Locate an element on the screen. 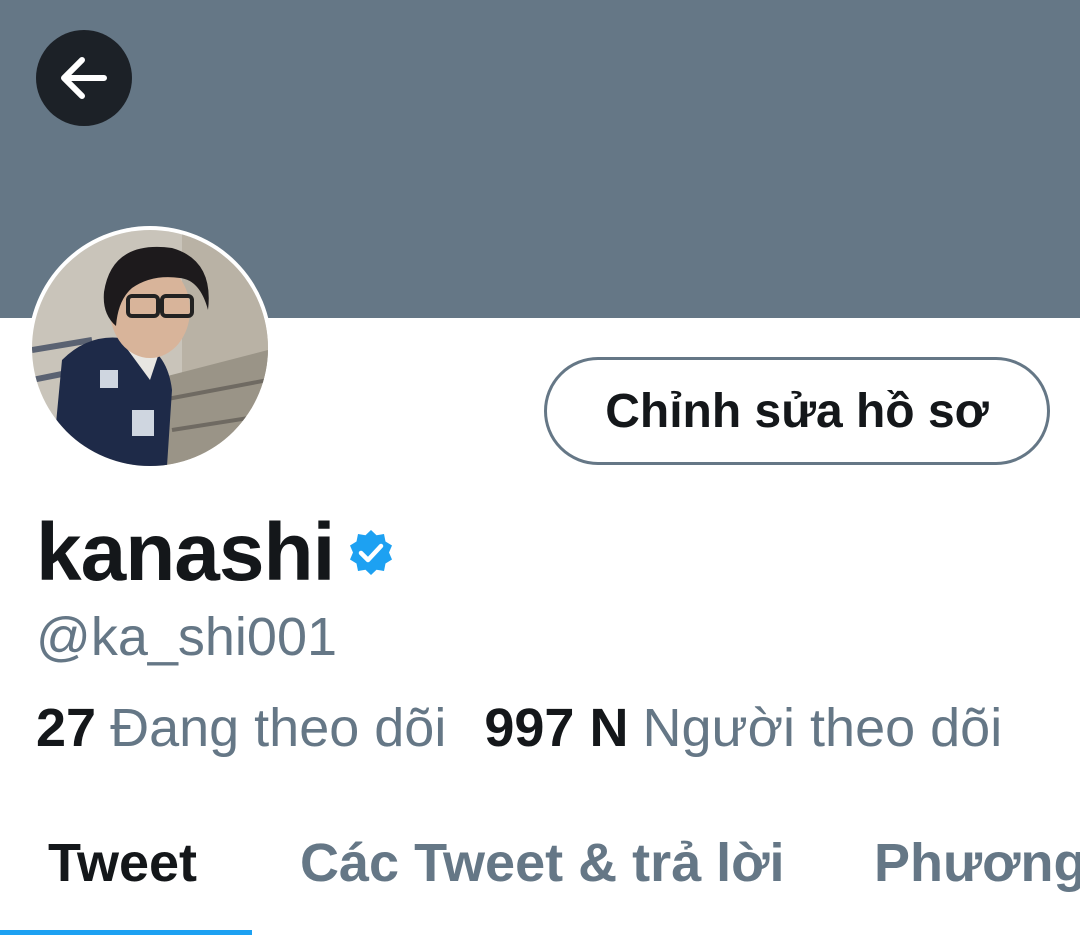  follow-stats: 27 Đang theo dõi 997 N Người theo dõi is located at coordinates (519, 728).